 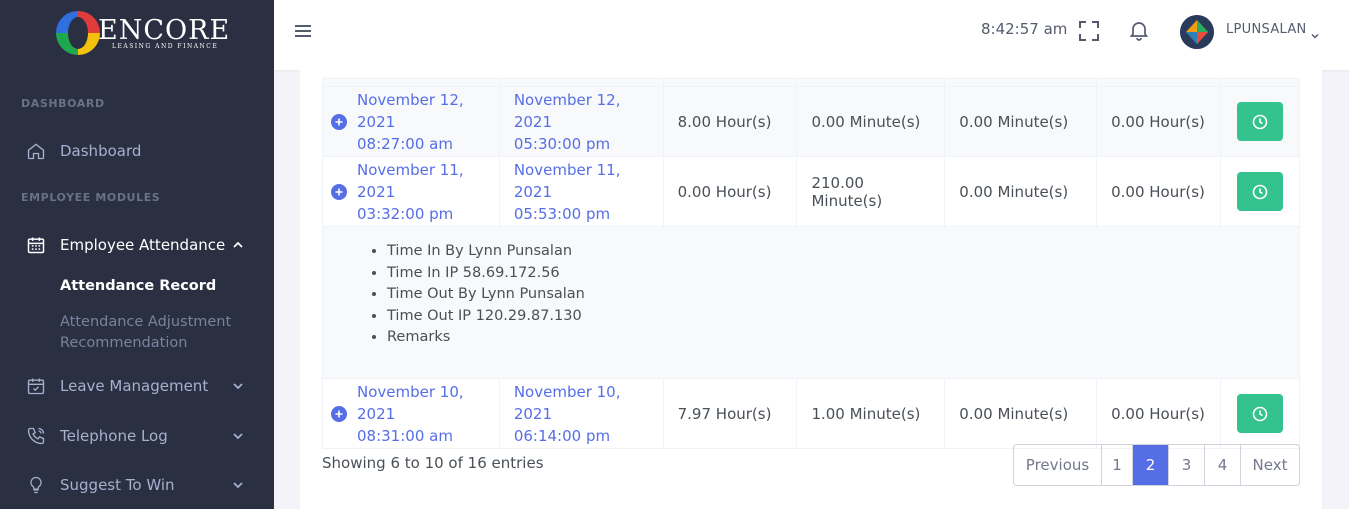 I want to click on sidebar-subitem-label: Recommendation, so click(x=124, y=343).